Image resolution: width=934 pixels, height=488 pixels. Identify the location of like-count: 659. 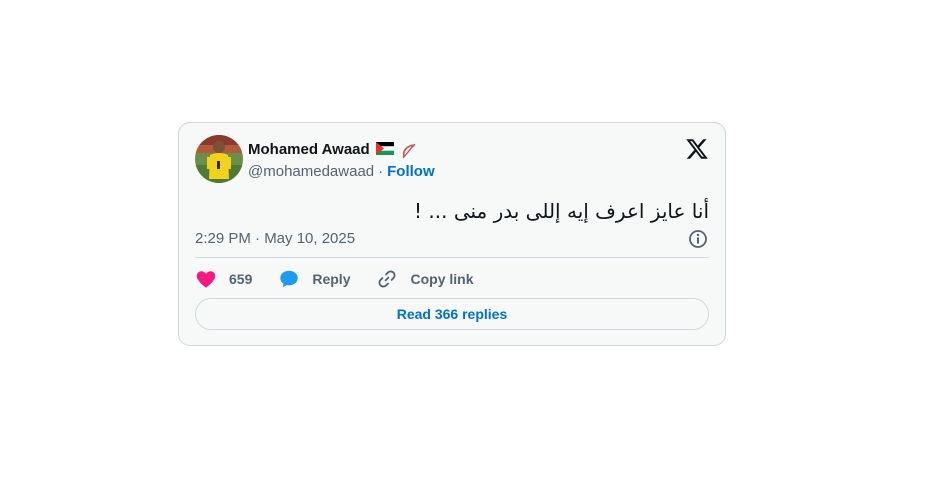
(241, 279).